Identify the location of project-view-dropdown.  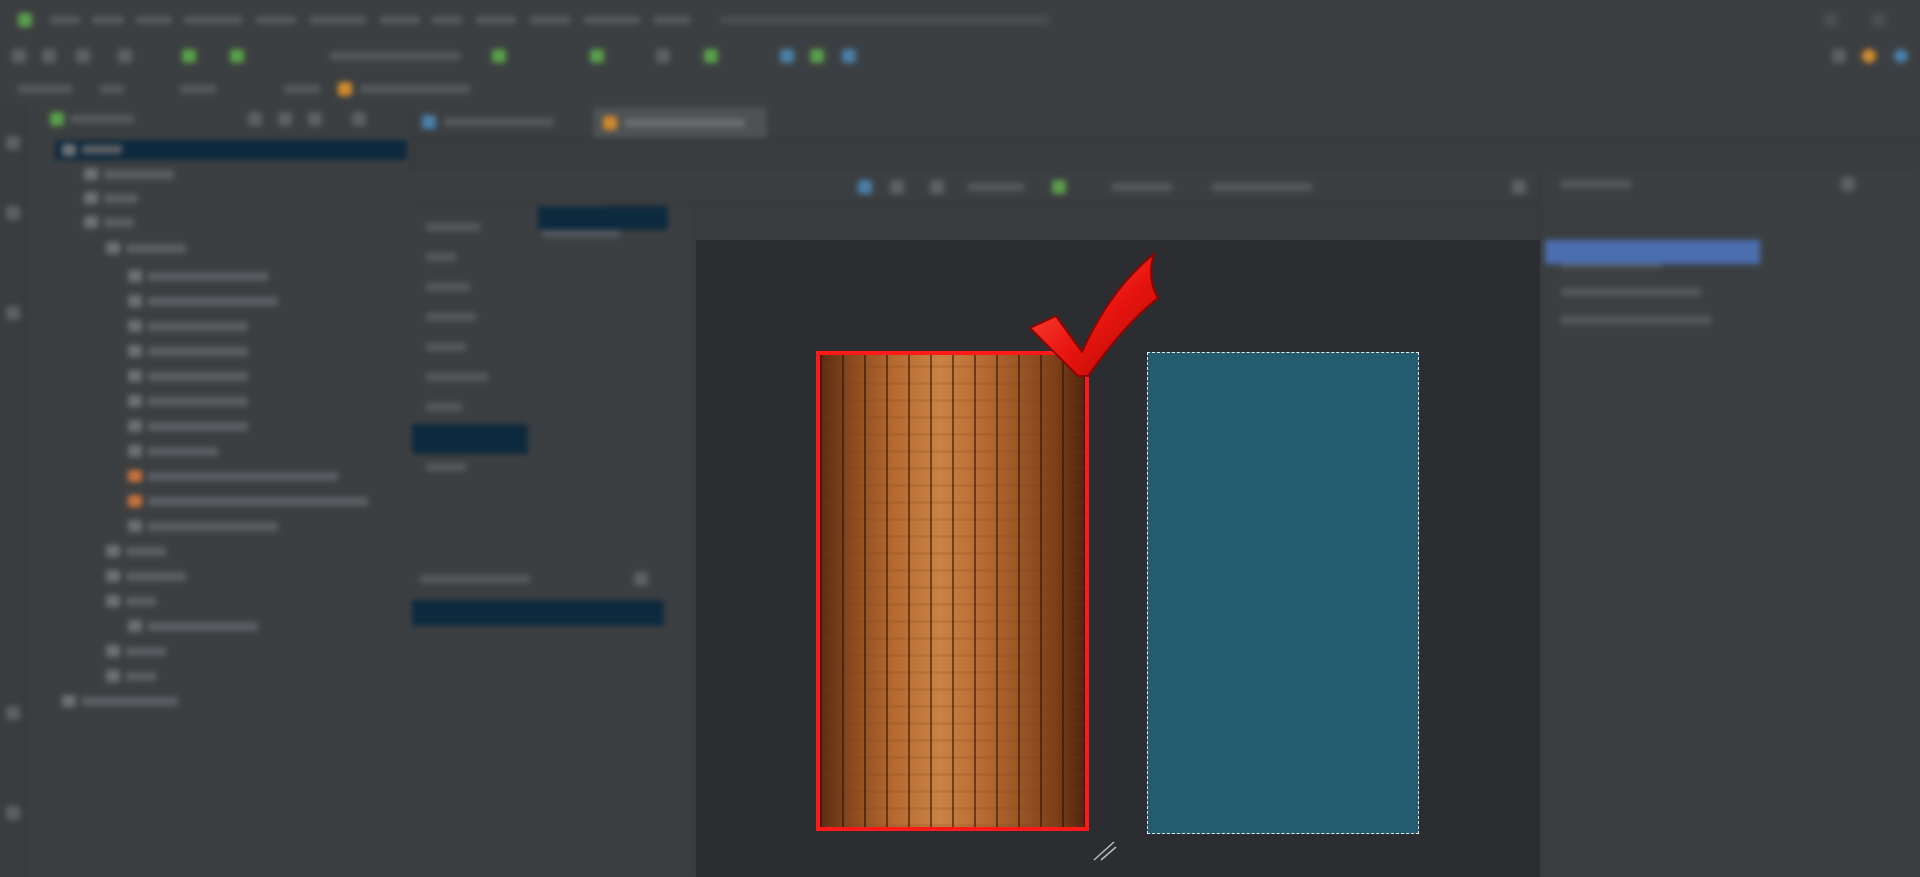
(102, 119).